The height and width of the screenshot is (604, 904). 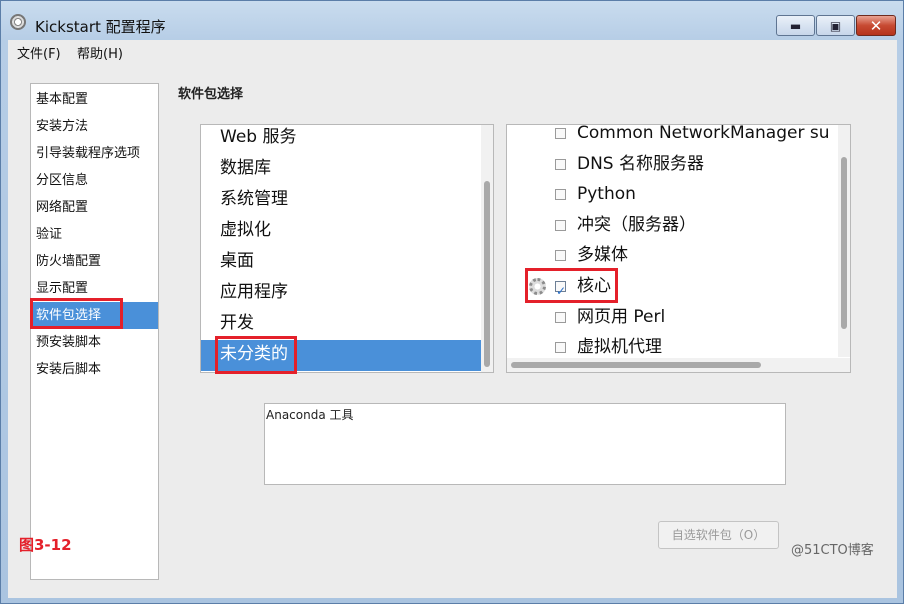 I want to click on package-list-item: Python, so click(x=672, y=194).